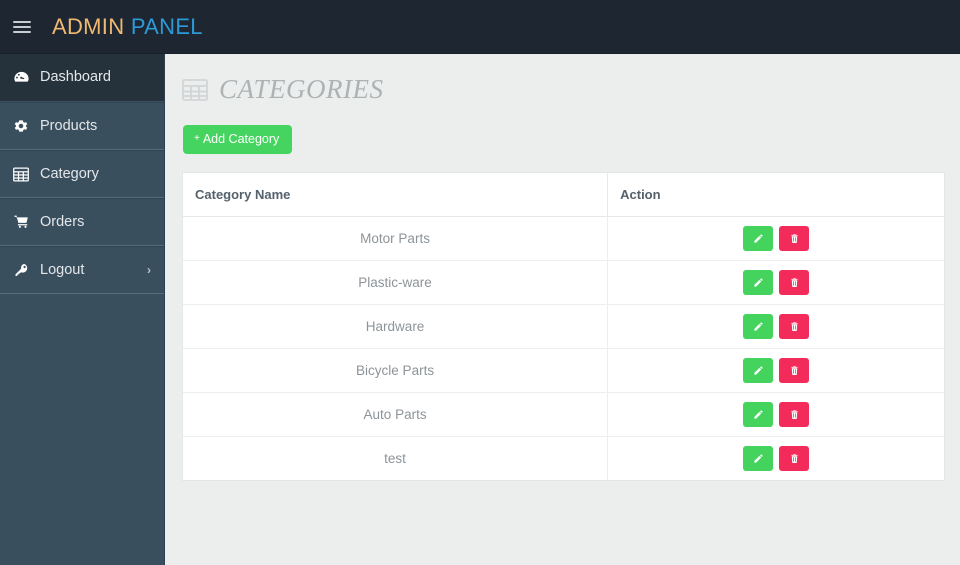  Describe the element at coordinates (480, 27) in the screenshot. I see `top-header-bar: ADMIN PANEL` at that location.